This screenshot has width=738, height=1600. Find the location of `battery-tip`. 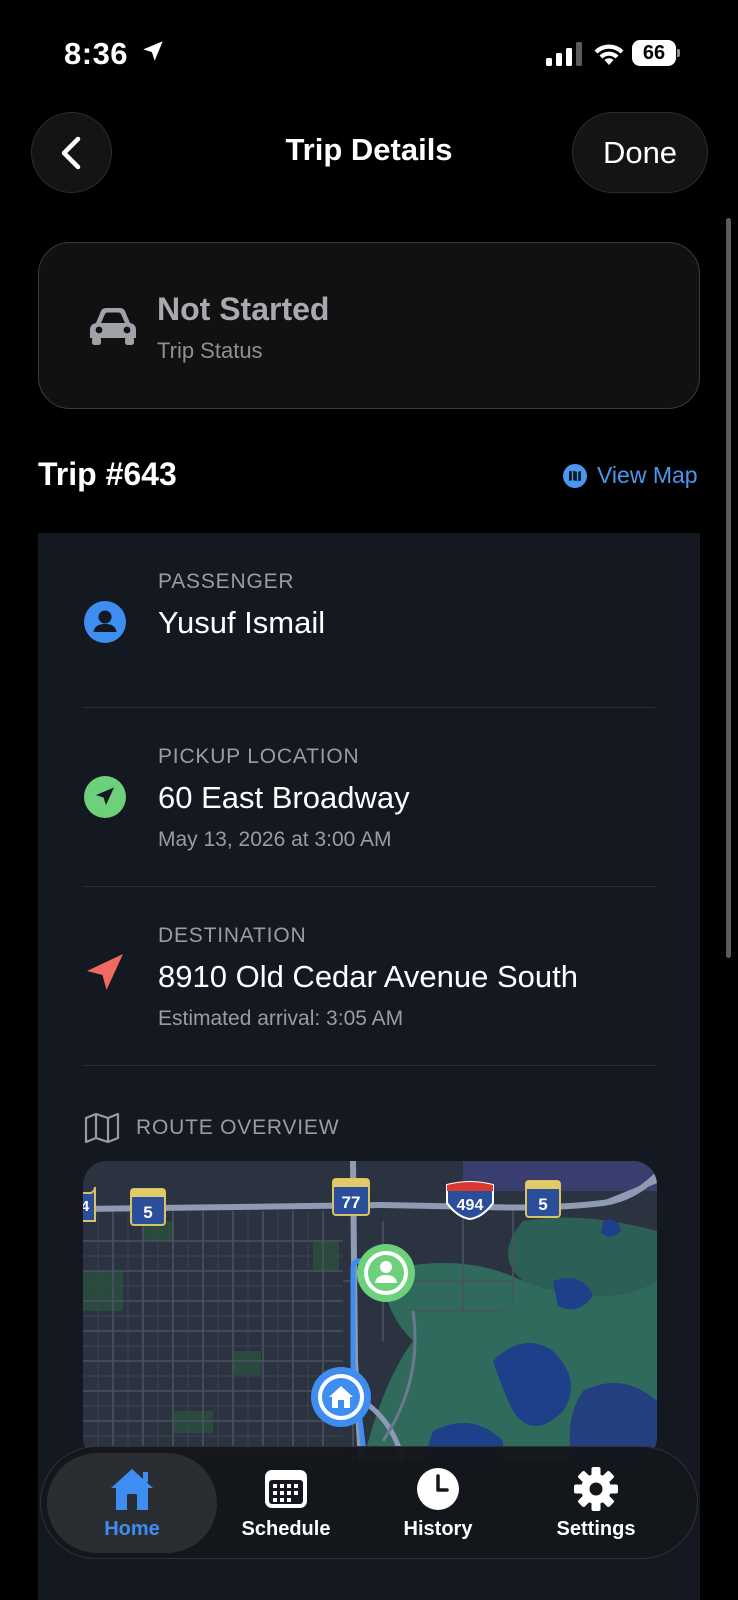

battery-tip is located at coordinates (678, 53).